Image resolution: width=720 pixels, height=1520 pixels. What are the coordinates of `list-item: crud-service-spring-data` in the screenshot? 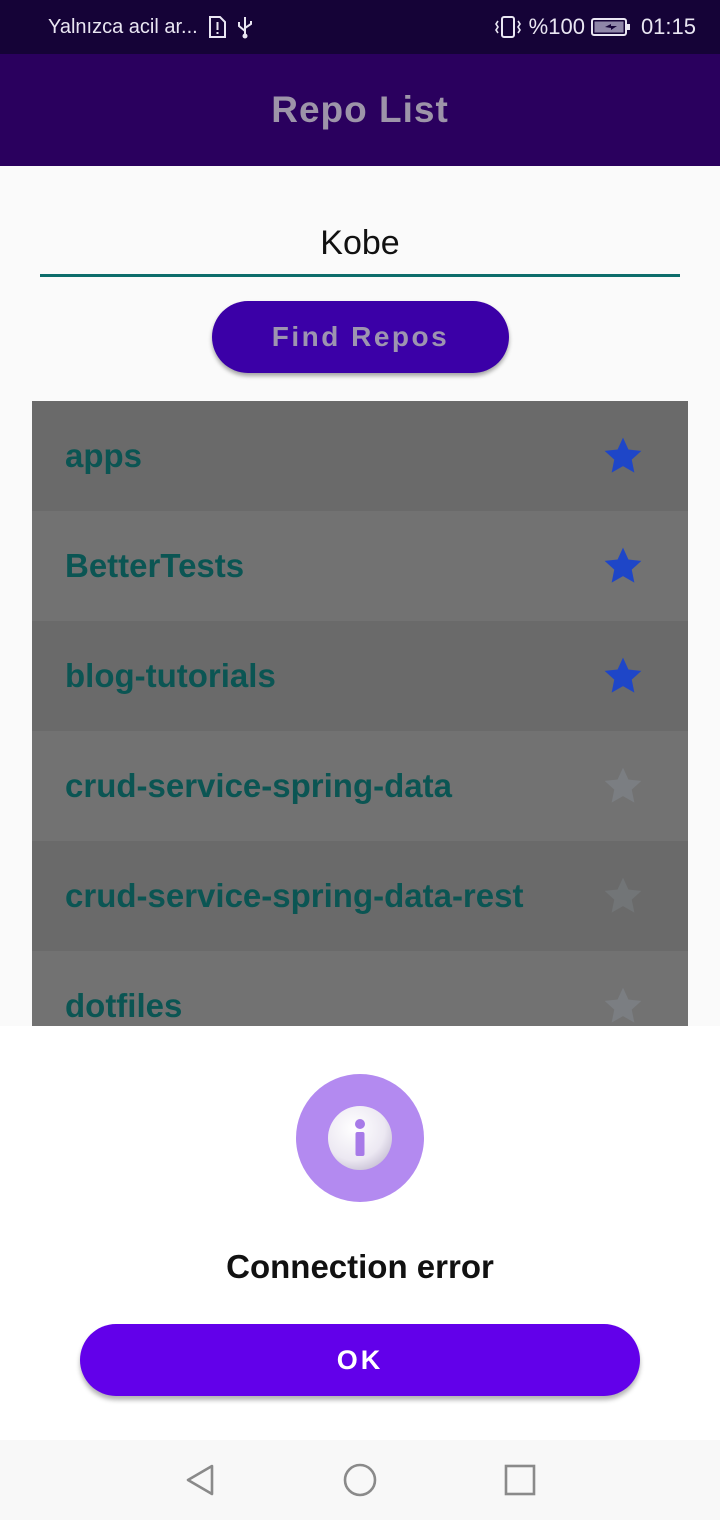 It's located at (360, 786).